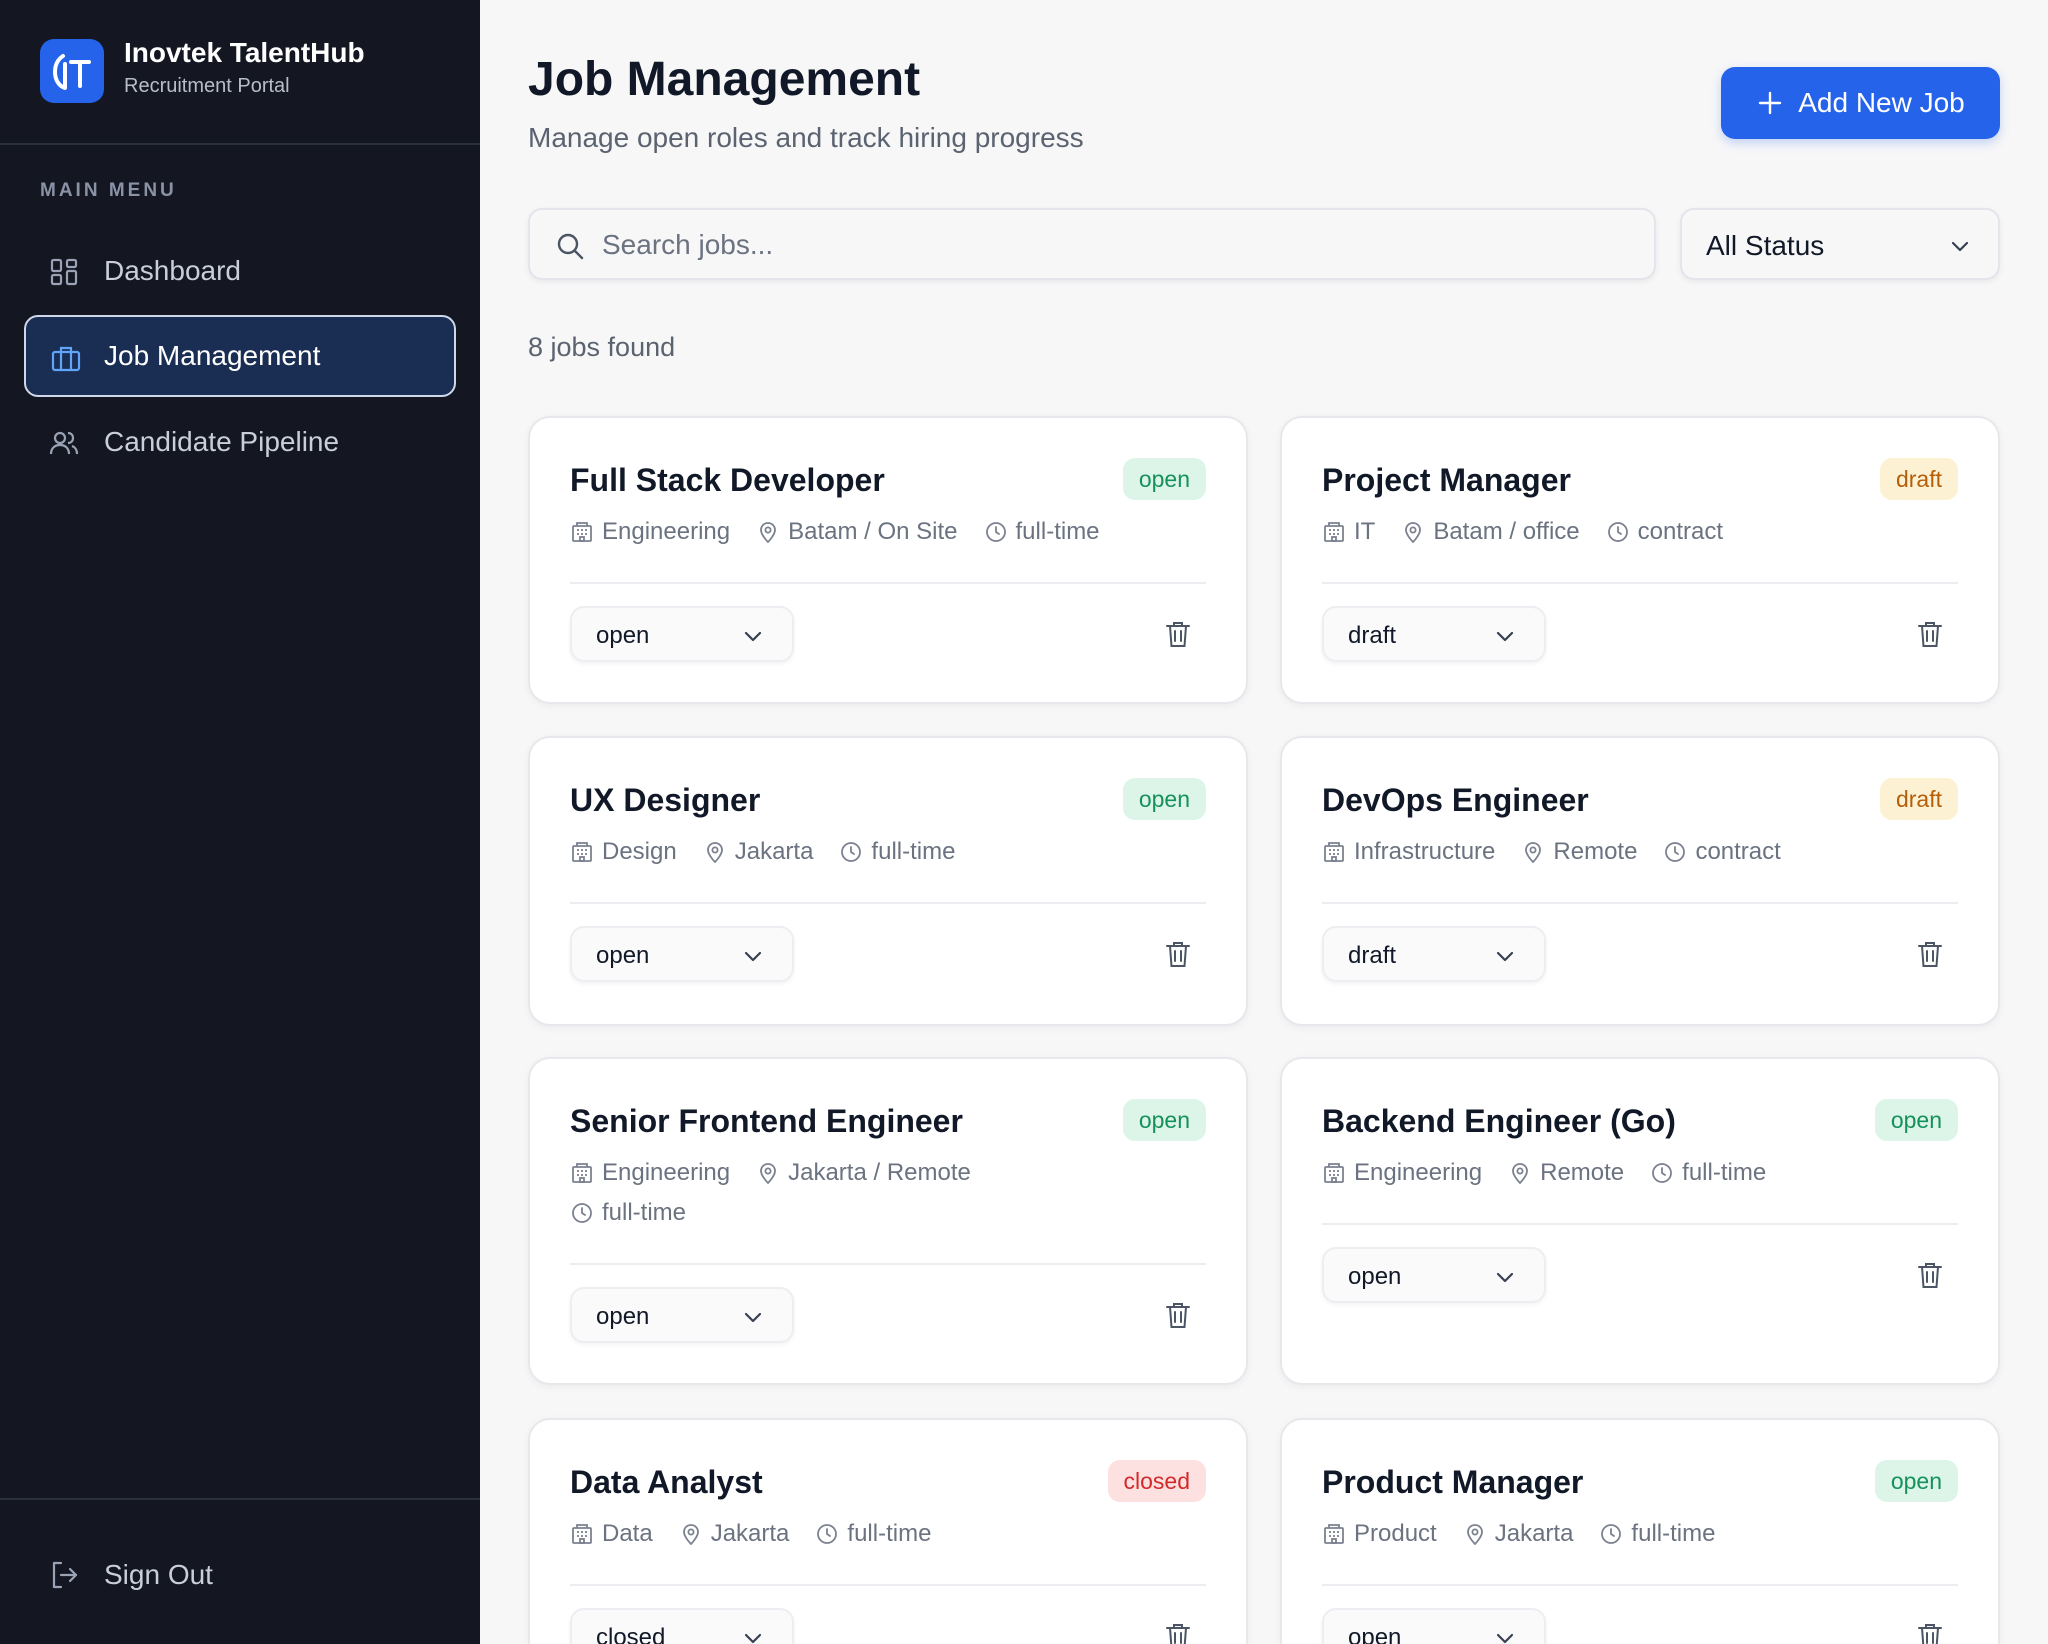 The height and width of the screenshot is (1644, 2048). I want to click on sidebar-item-label: Candidate Pipeline, so click(222, 441).